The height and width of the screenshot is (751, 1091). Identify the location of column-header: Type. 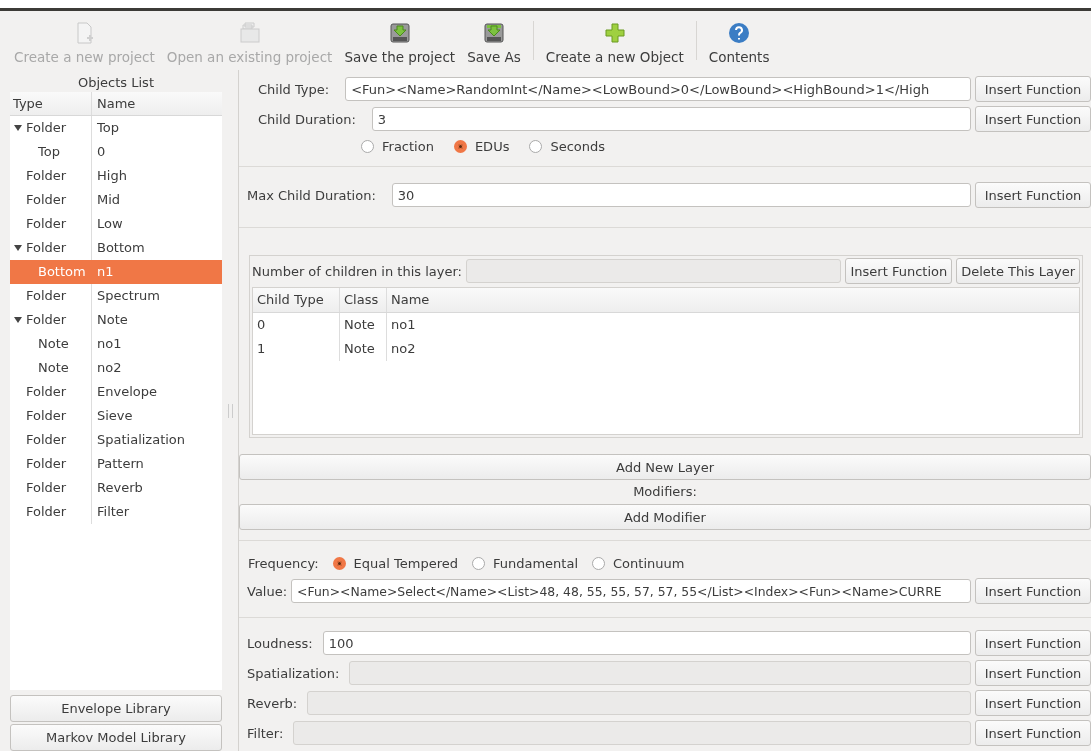
(51, 103).